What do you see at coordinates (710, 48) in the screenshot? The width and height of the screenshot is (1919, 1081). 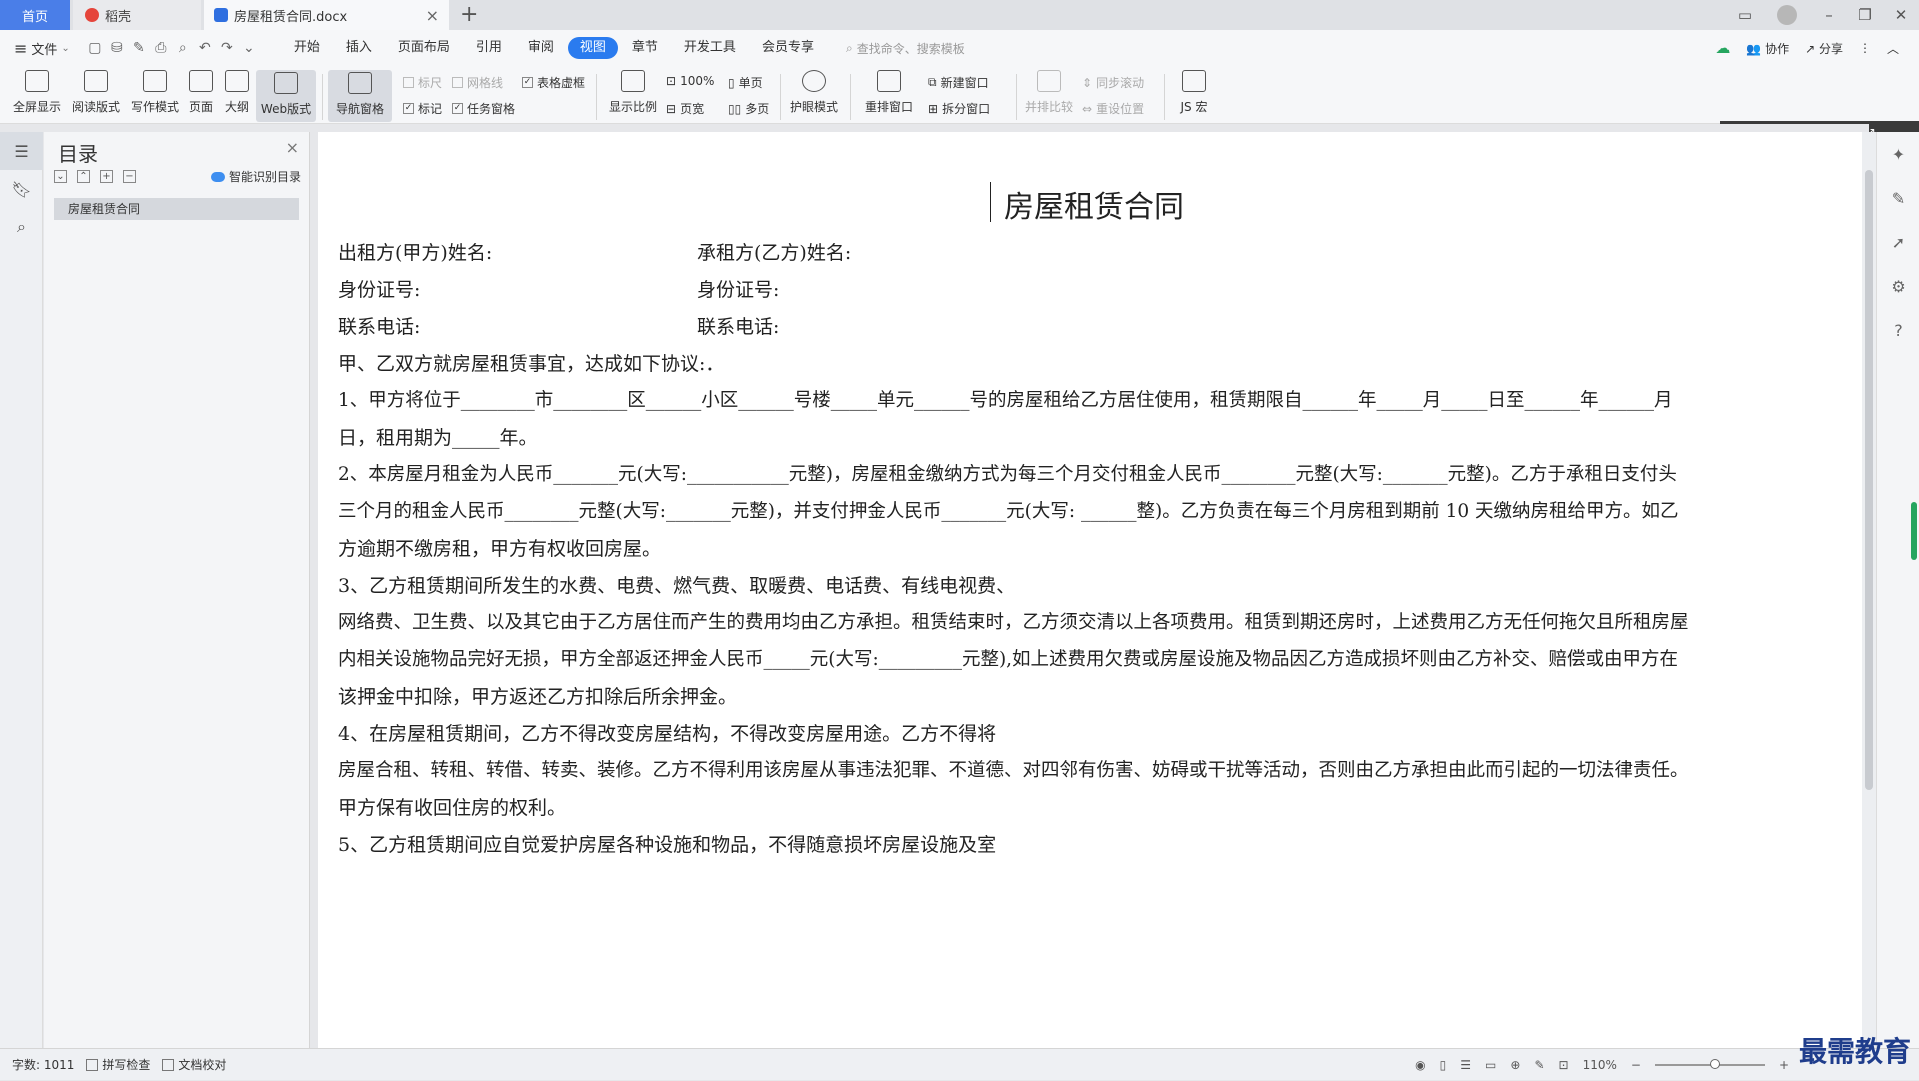 I see `tab-developer: 开发工具` at bounding box center [710, 48].